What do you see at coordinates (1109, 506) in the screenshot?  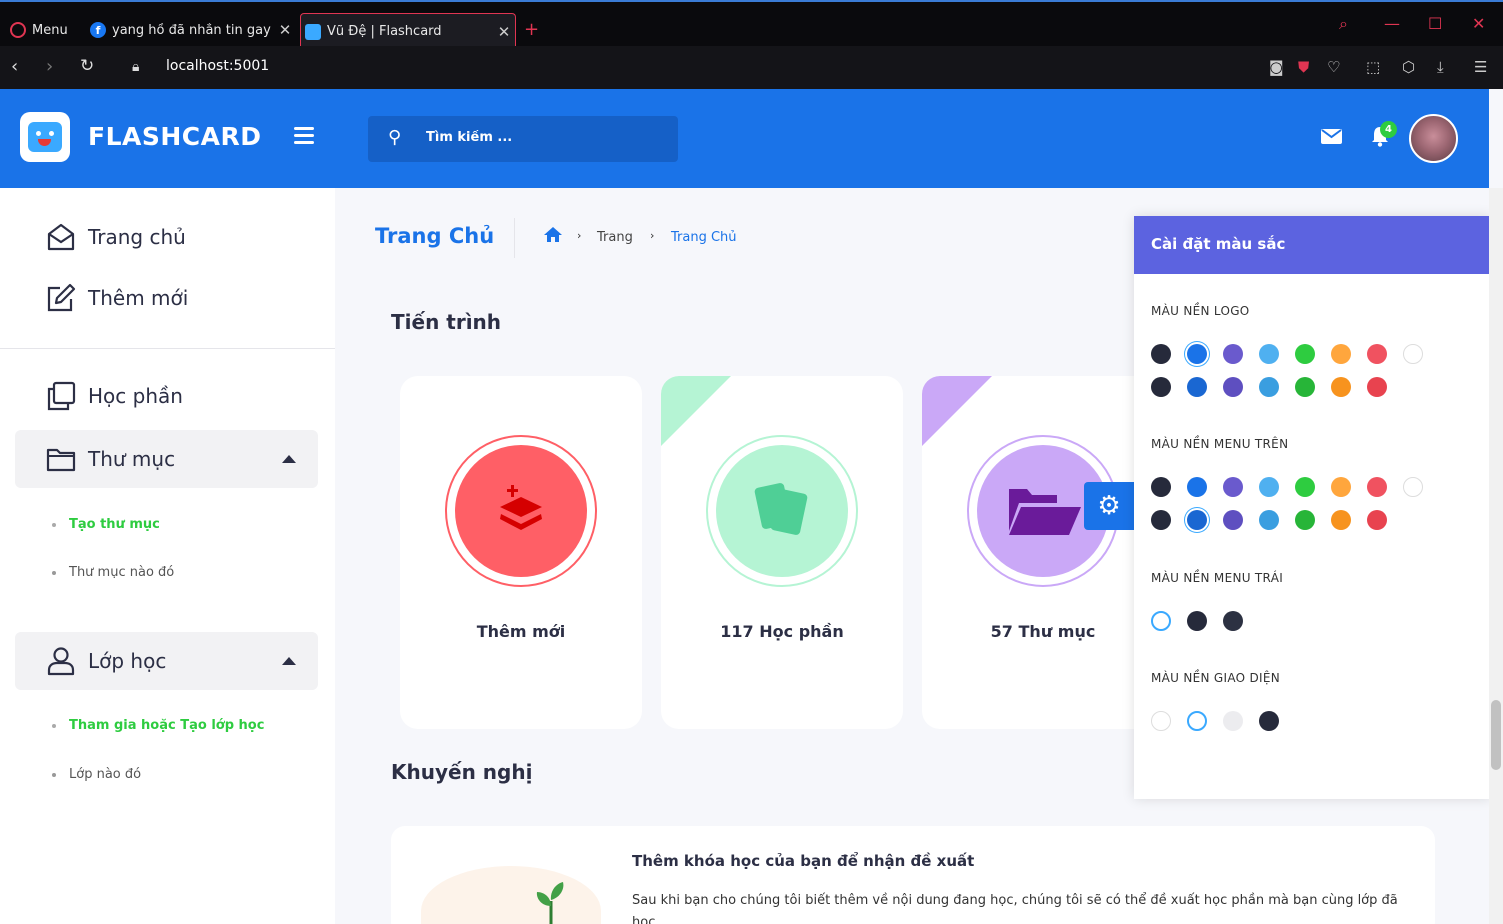 I see `settings-gear-button: ⚙` at bounding box center [1109, 506].